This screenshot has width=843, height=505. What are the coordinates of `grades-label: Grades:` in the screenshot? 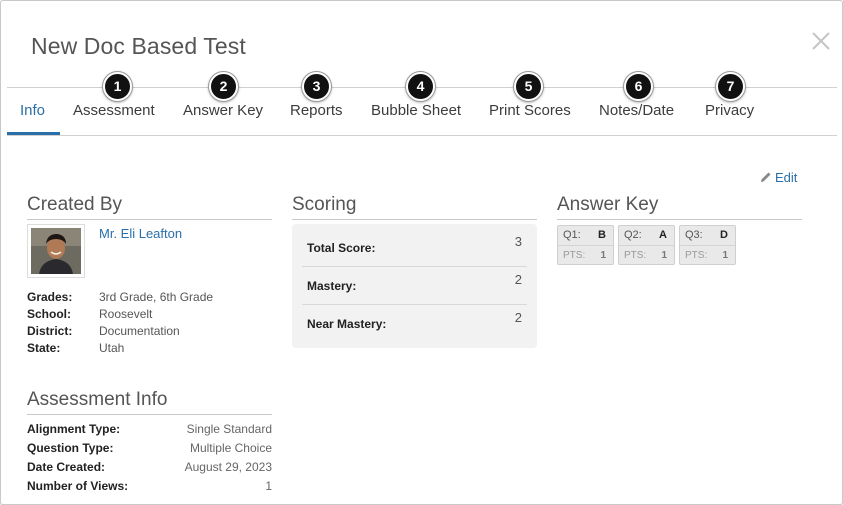 It's located at (50, 297).